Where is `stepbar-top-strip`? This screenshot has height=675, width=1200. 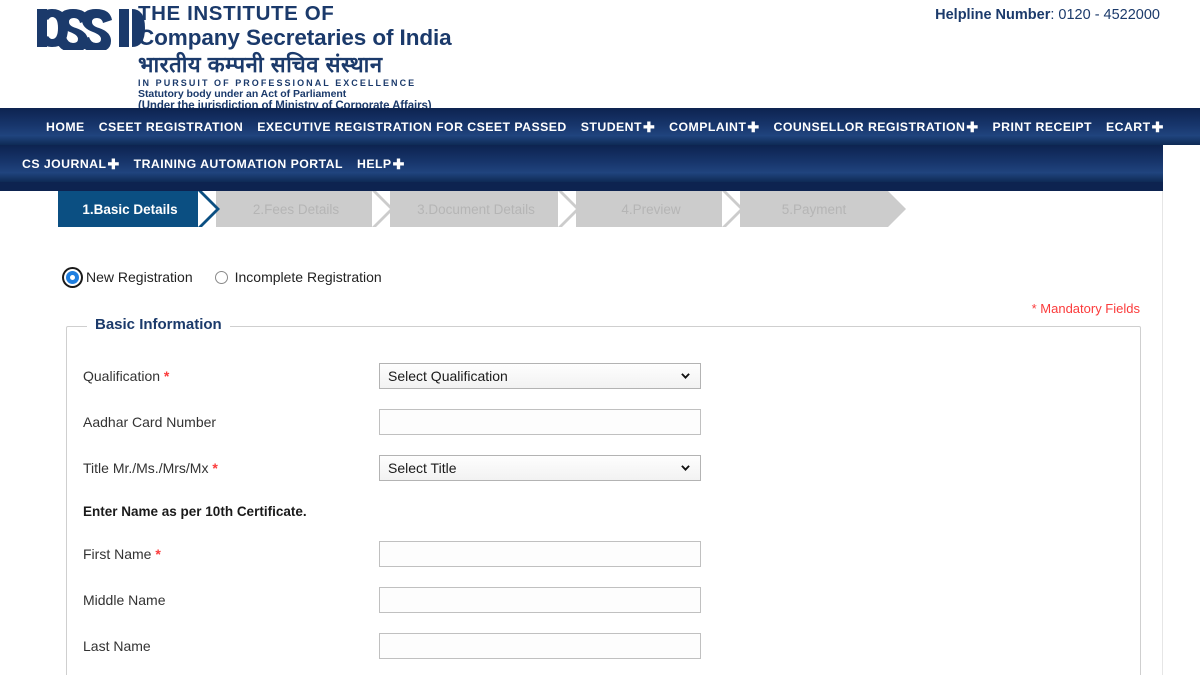 stepbar-top-strip is located at coordinates (581, 186).